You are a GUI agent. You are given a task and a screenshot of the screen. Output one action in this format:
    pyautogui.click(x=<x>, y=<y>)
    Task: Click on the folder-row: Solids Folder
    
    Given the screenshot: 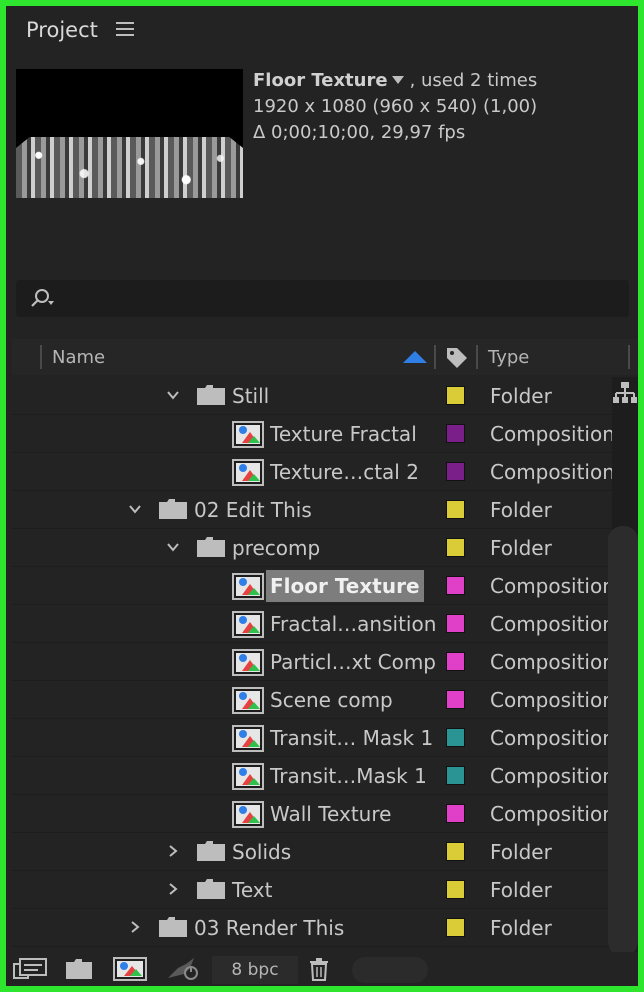 What is the action you would take?
    pyautogui.click(x=312, y=852)
    